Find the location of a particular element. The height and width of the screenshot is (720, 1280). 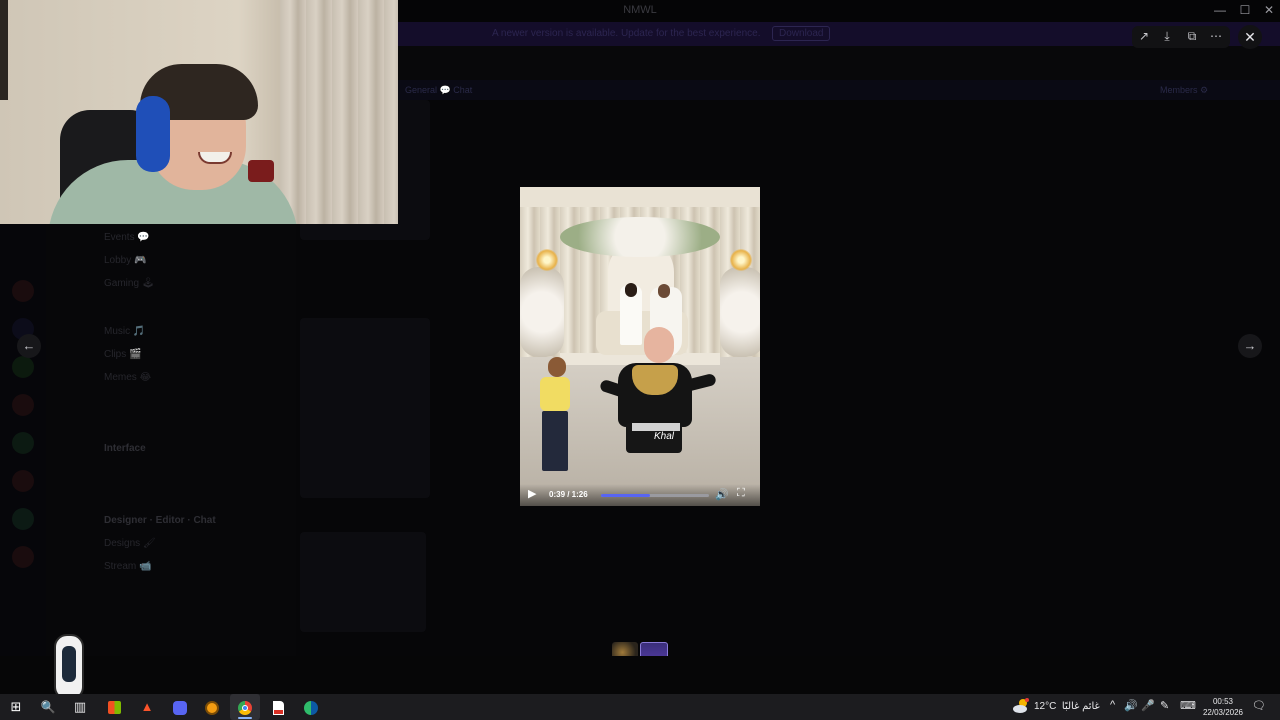

pdf-file-icon is located at coordinates (278, 707).